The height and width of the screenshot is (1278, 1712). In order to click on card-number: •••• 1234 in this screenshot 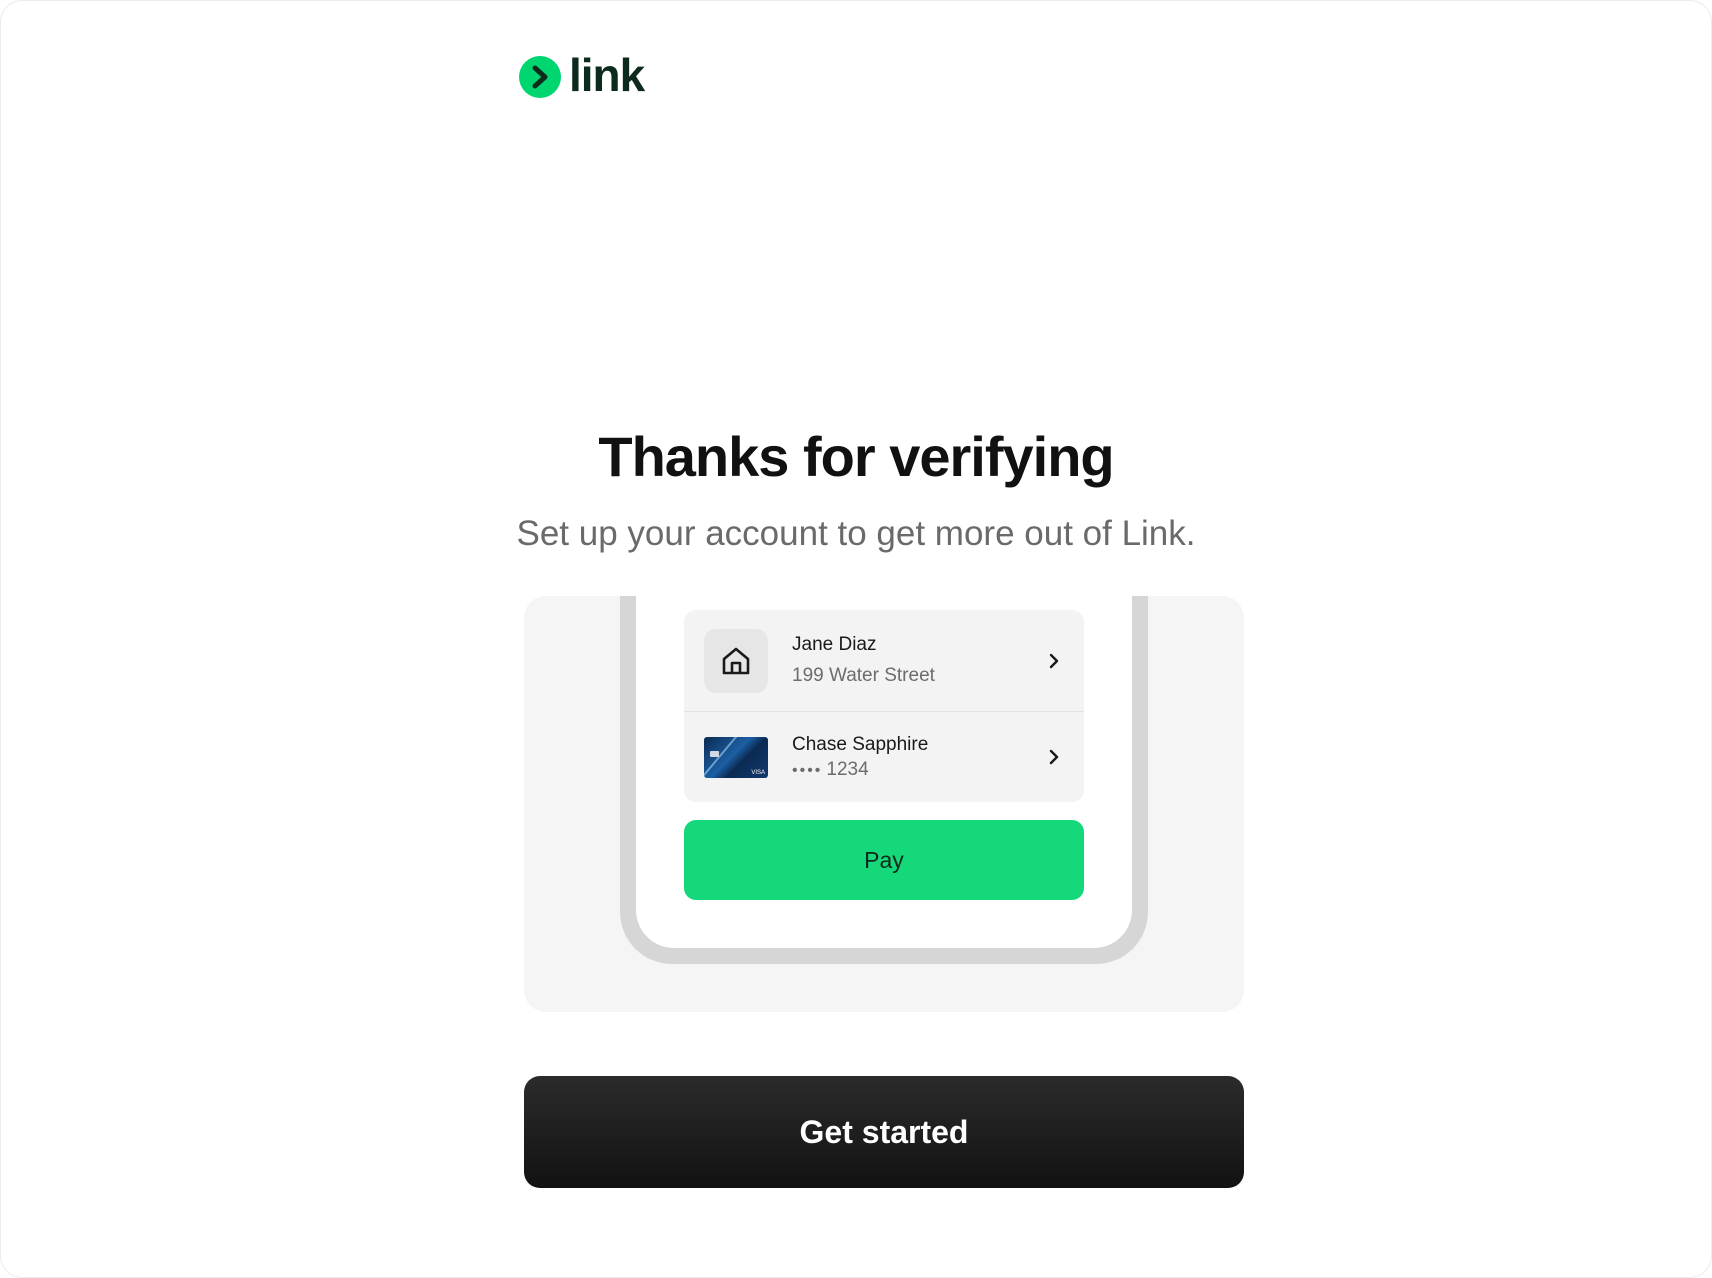, I will do `click(918, 770)`.